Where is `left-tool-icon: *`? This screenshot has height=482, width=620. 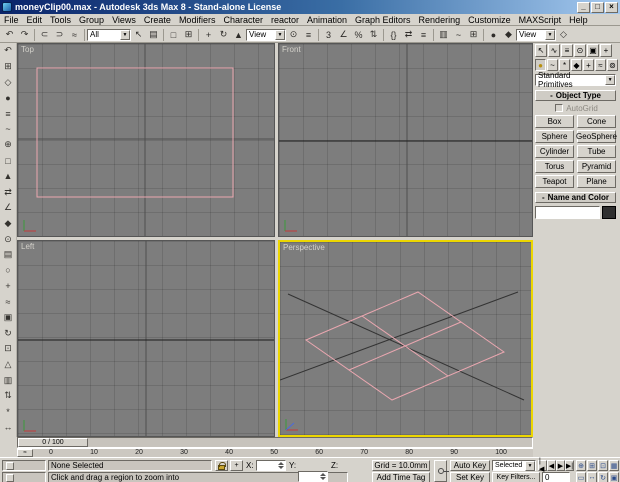 left-tool-icon: * is located at coordinates (8, 412).